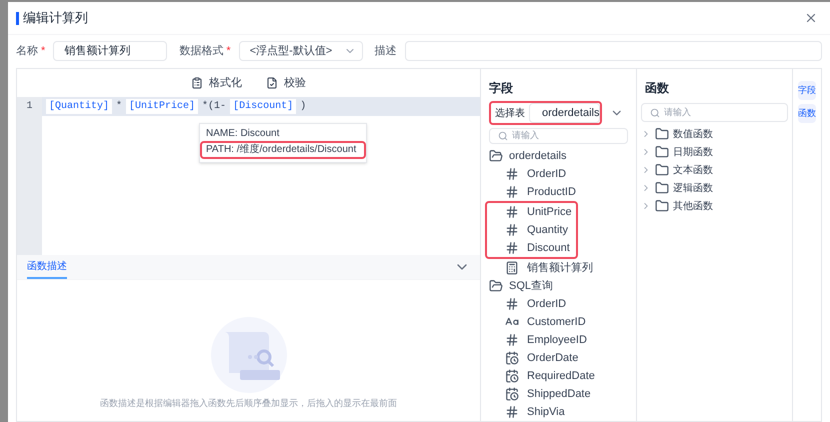 This screenshot has width=830, height=422. I want to click on field-item: 销售额计算列, so click(558, 268).